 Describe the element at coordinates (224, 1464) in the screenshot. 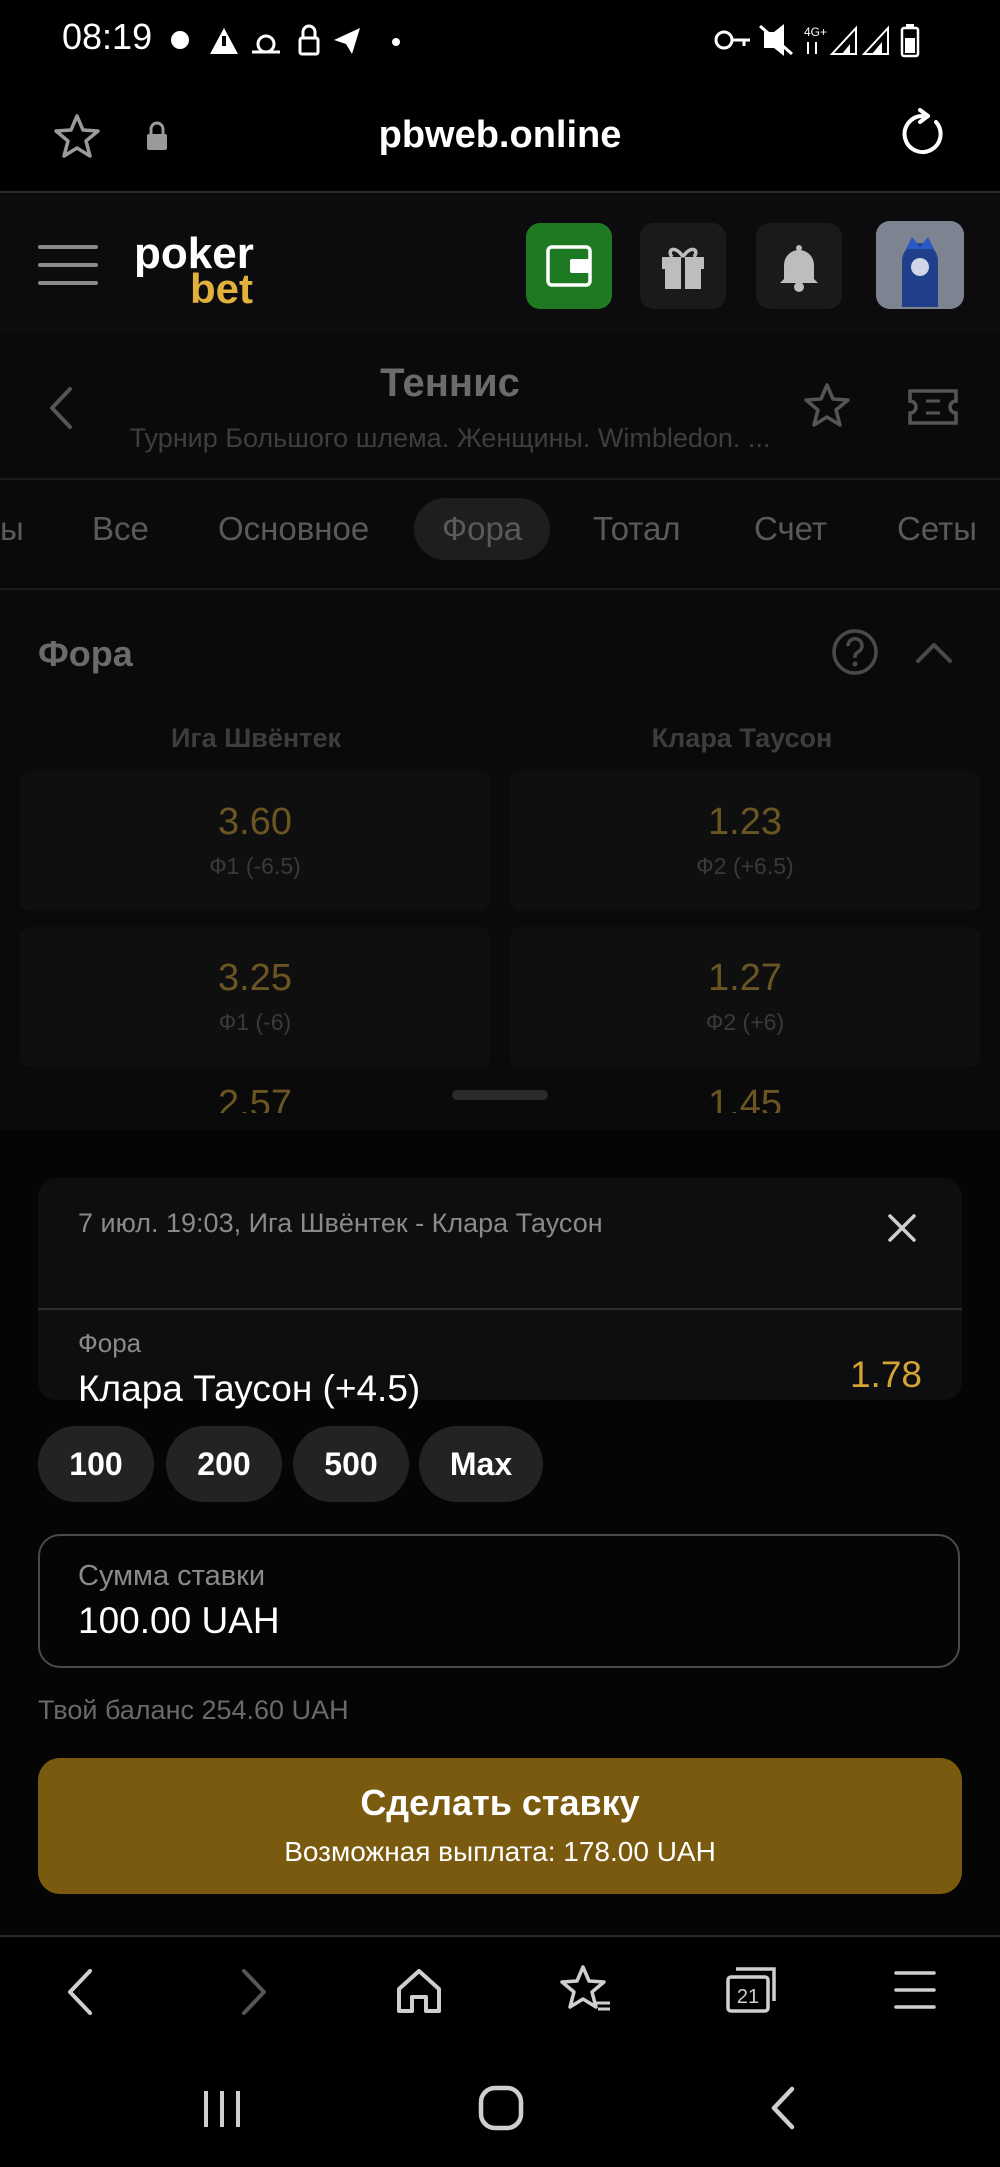

I see `quick-amount-200: 200` at that location.